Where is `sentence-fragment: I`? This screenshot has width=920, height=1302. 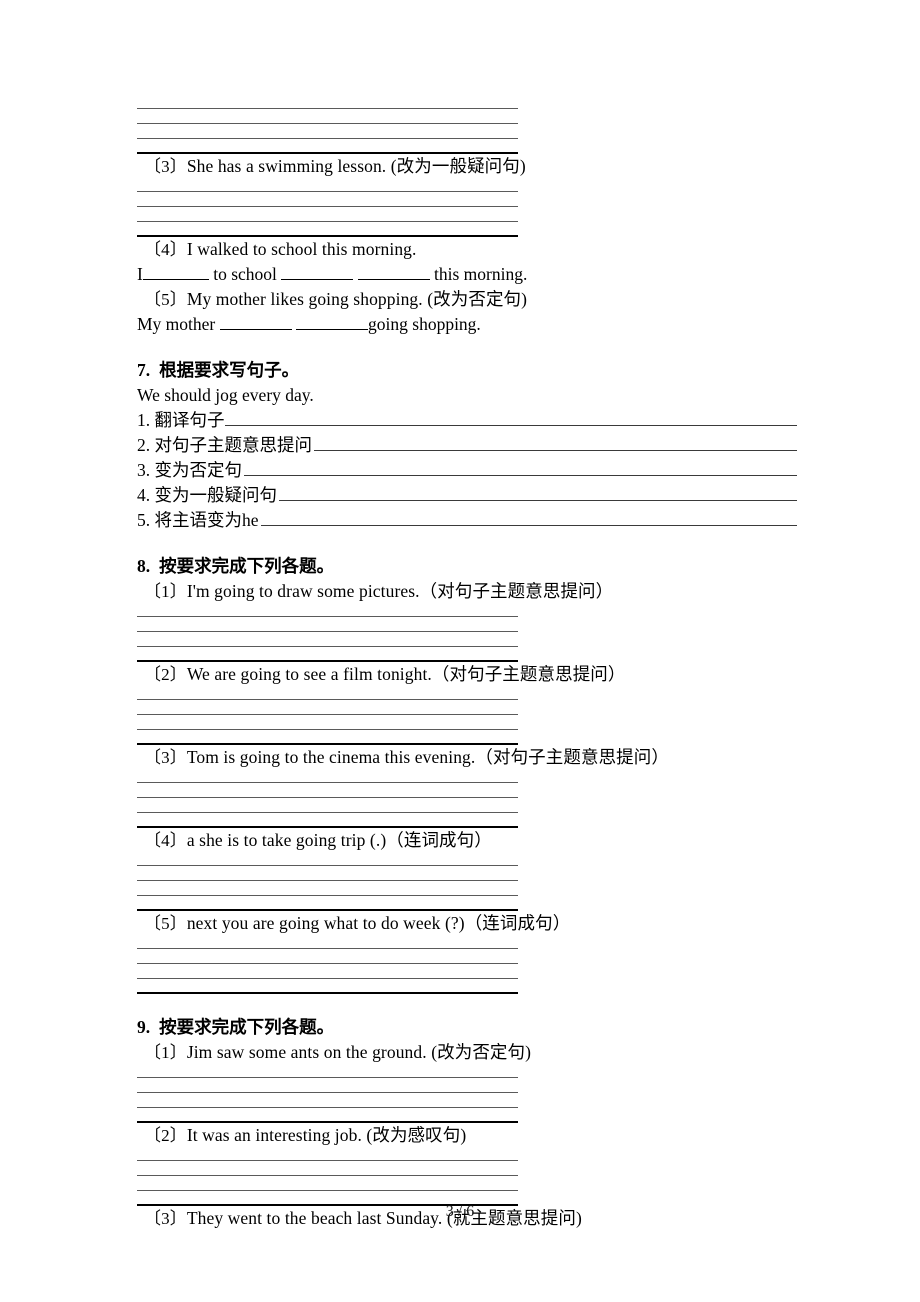
sentence-fragment: I is located at coordinates (140, 274).